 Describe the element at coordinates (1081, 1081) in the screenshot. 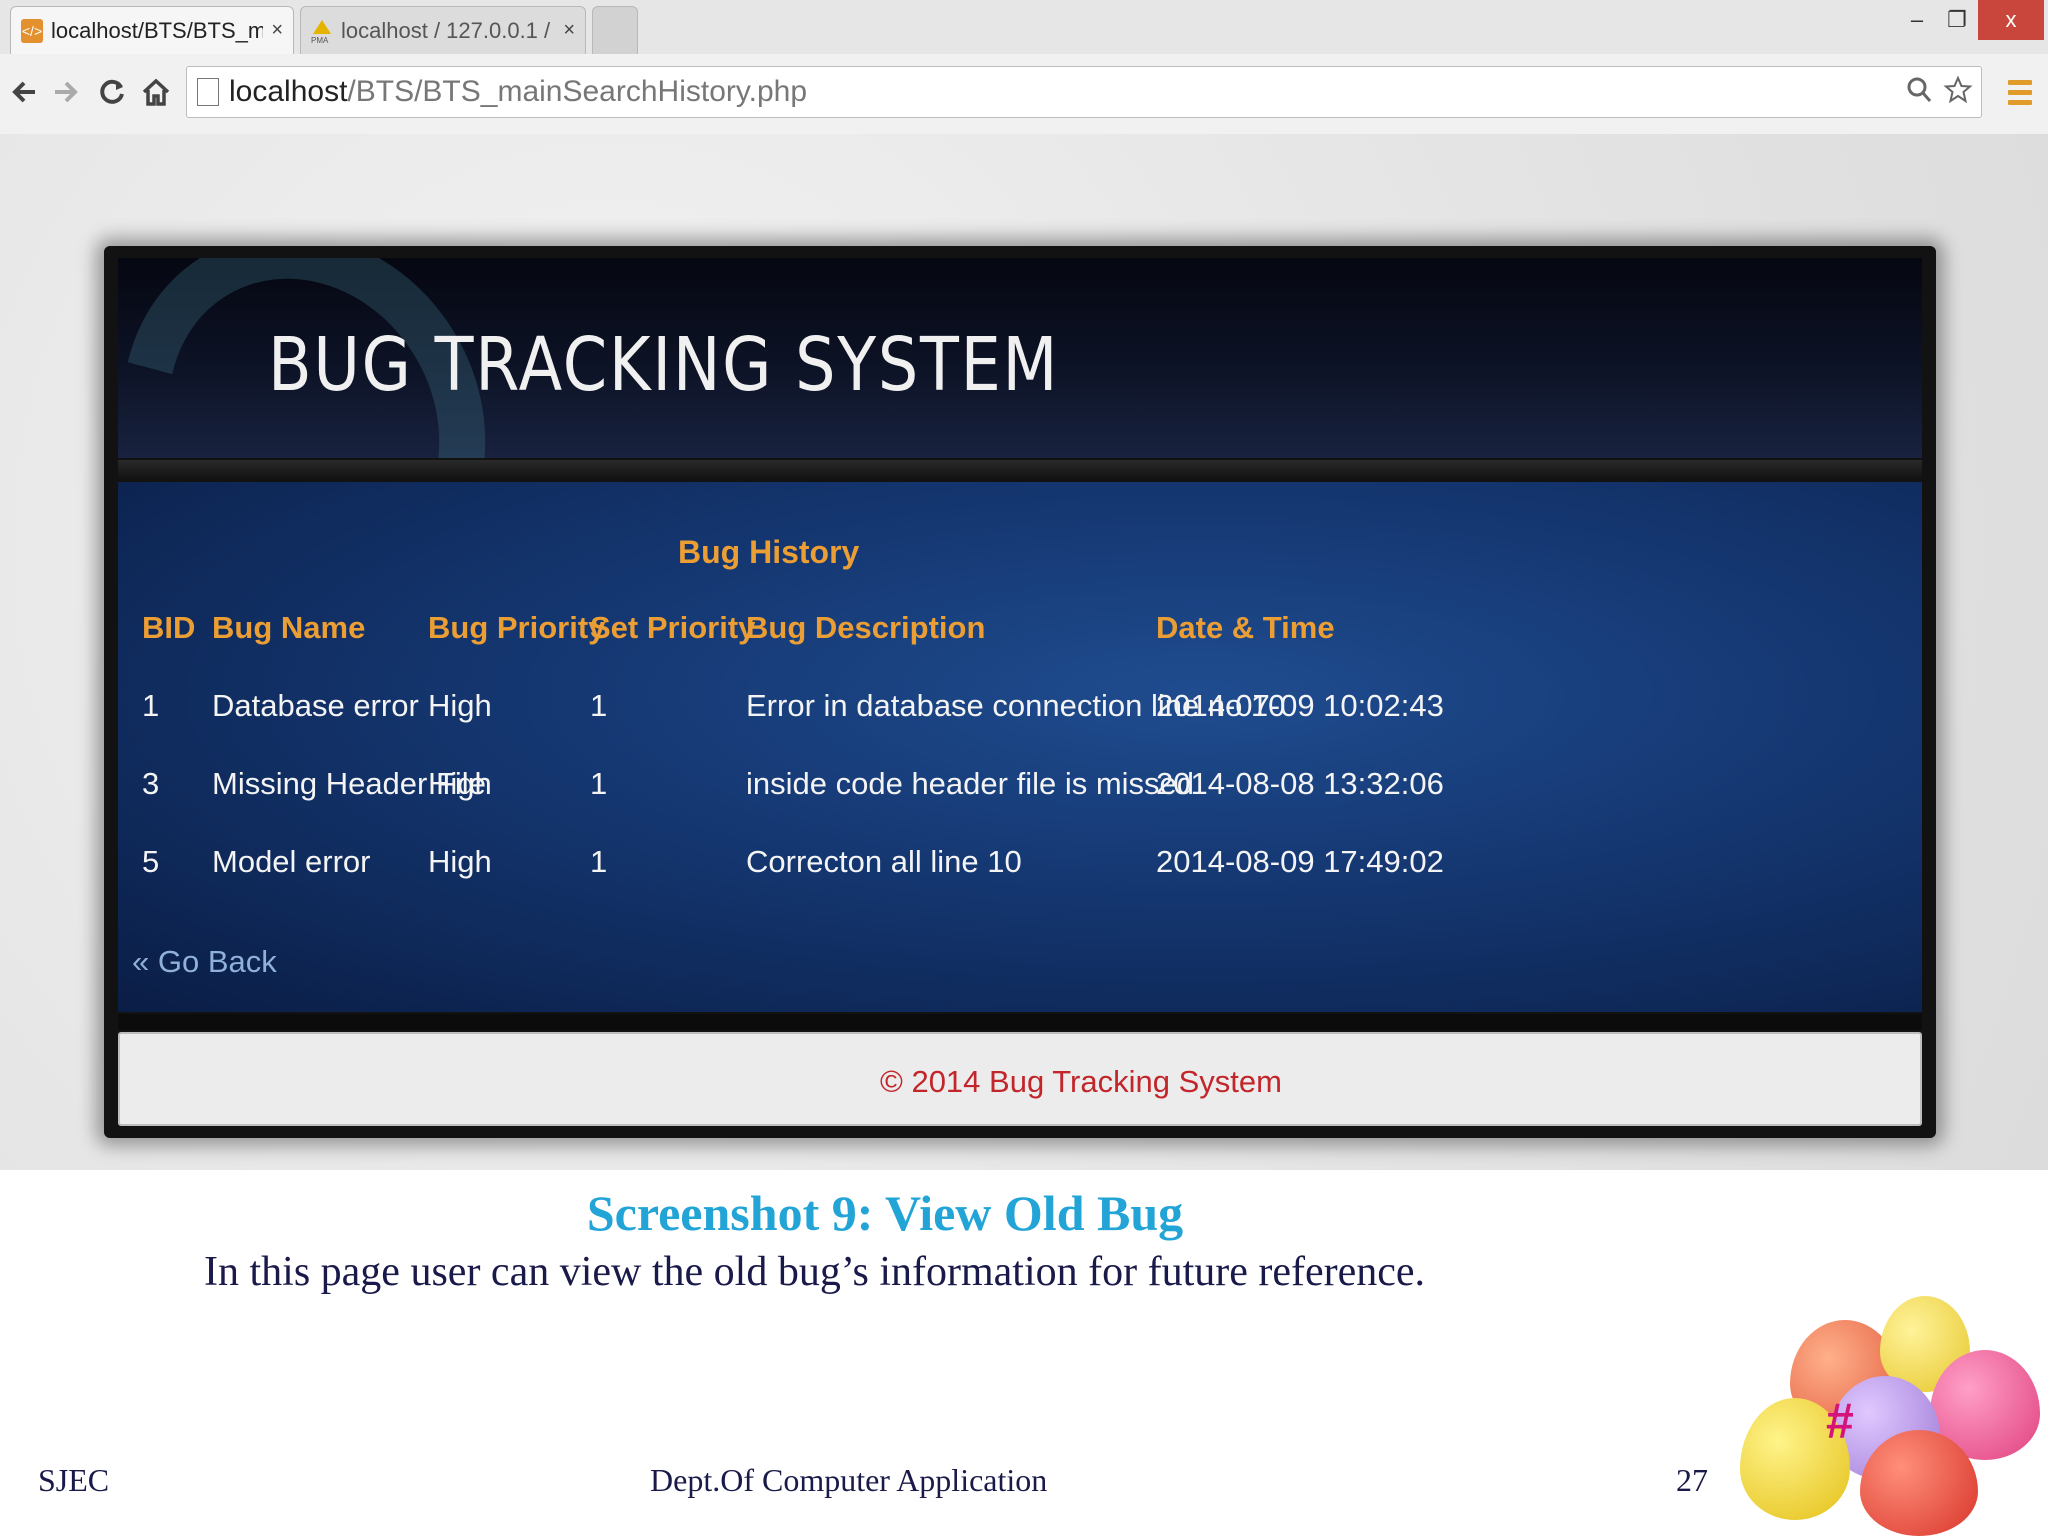

I see `copyright-text: © 2014 Bug Tracking System` at that location.